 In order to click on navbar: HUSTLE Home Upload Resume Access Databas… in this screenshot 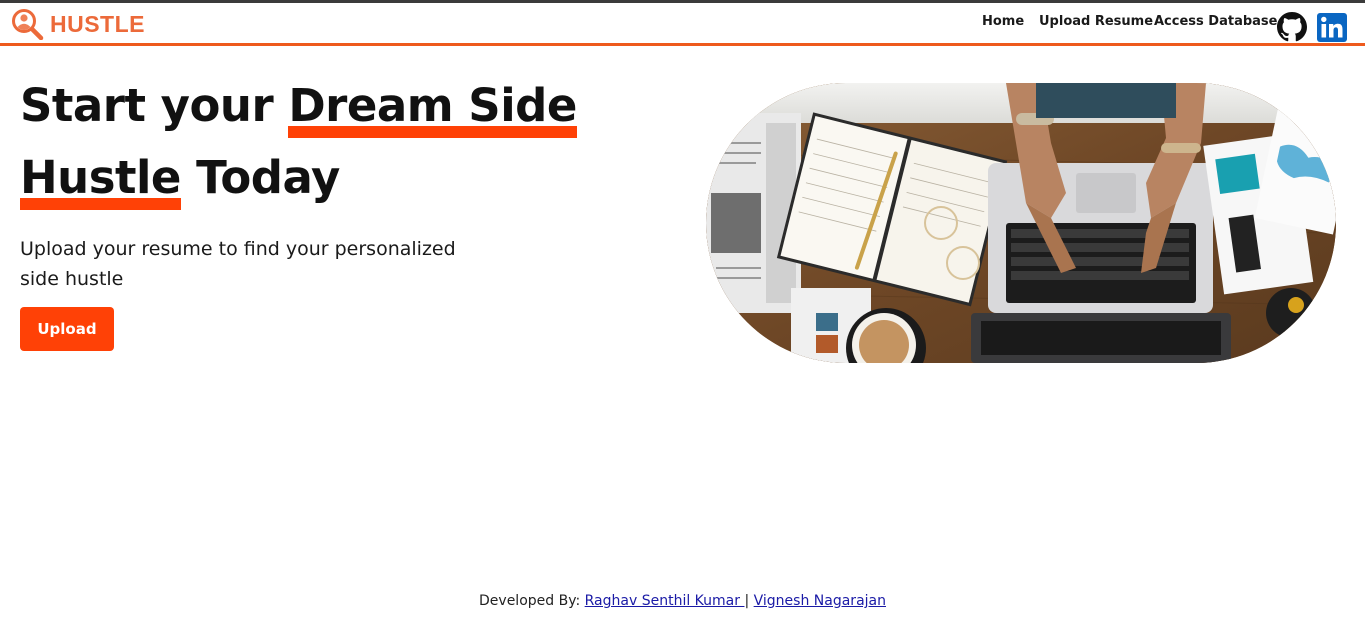, I will do `click(682, 23)`.